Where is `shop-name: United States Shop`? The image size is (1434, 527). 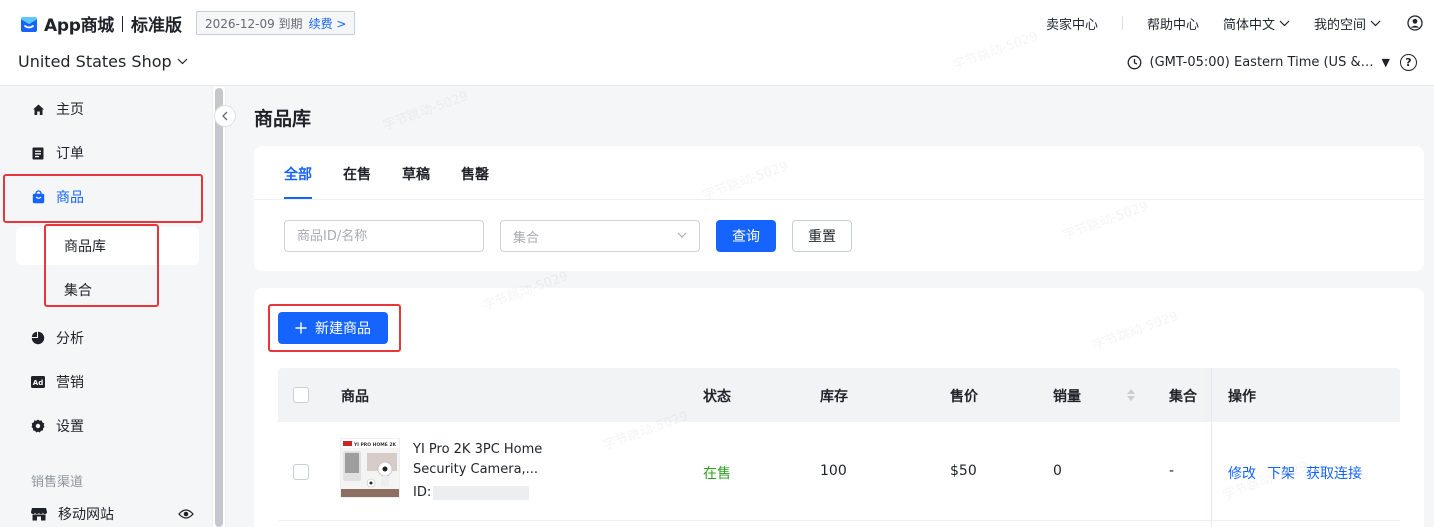
shop-name: United States Shop is located at coordinates (95, 61).